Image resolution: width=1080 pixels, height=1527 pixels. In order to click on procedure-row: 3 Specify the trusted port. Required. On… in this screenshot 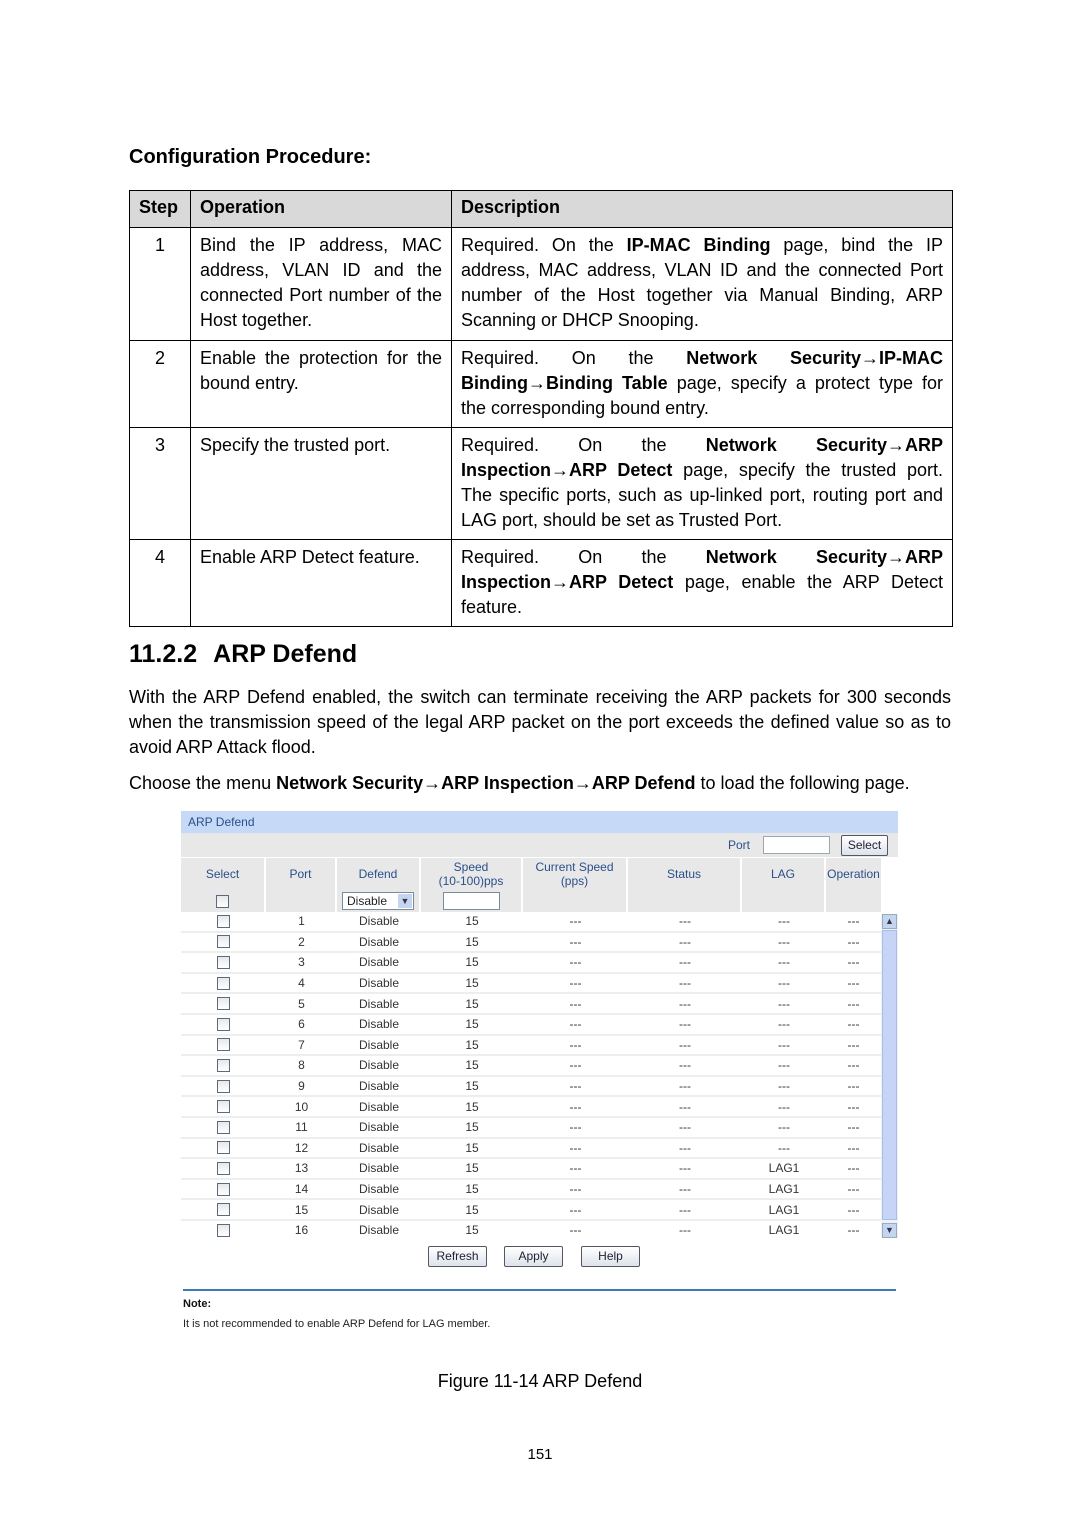, I will do `click(541, 483)`.